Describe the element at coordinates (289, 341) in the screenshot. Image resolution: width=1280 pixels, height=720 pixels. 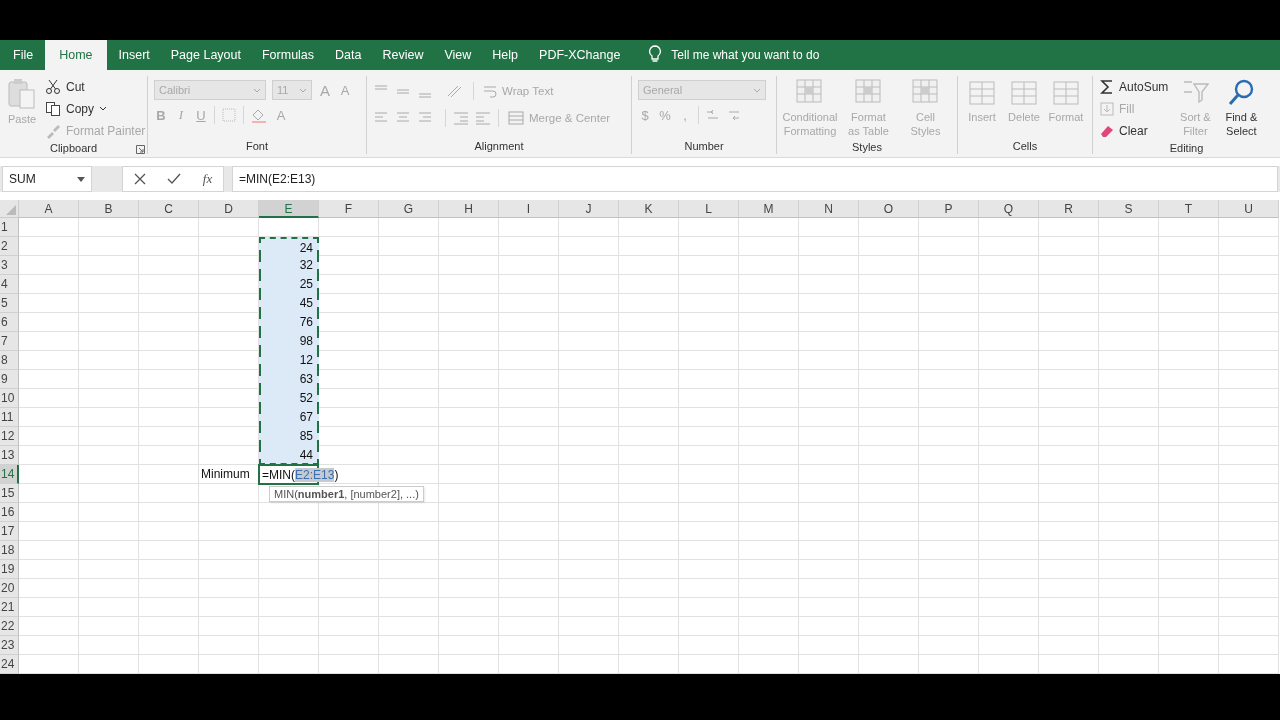
I see `table-cell: 98` at that location.